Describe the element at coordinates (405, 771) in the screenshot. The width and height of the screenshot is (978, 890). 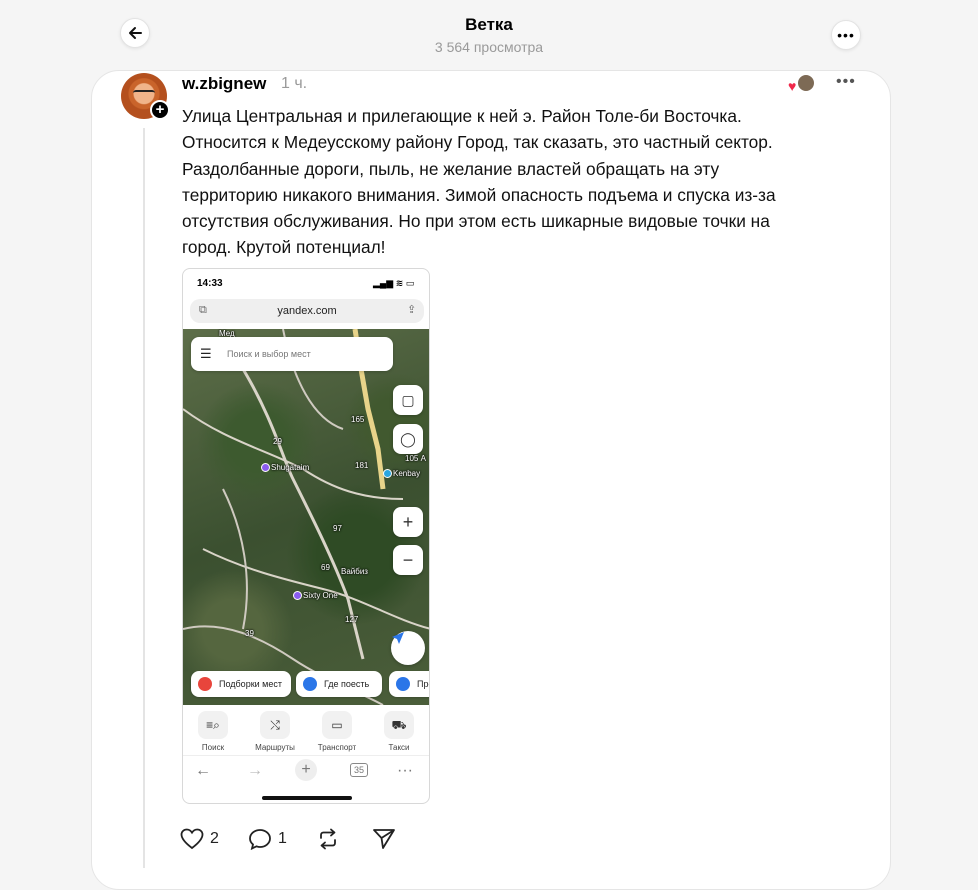
I see `browser-more-icon: ···` at that location.